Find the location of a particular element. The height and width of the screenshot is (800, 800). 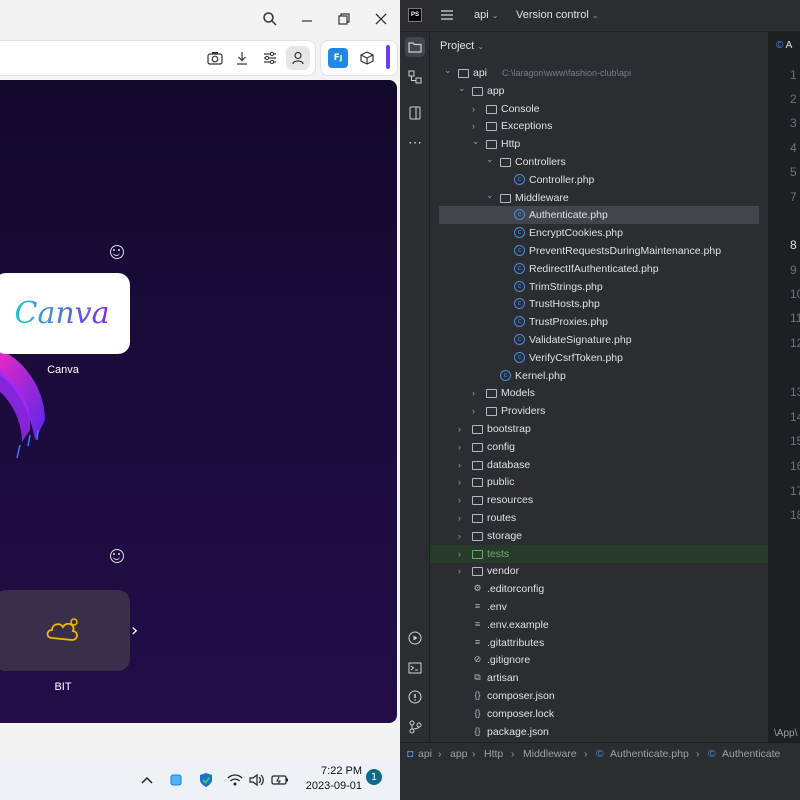

tree-item-vendor: › vendor is located at coordinates (599, 571).